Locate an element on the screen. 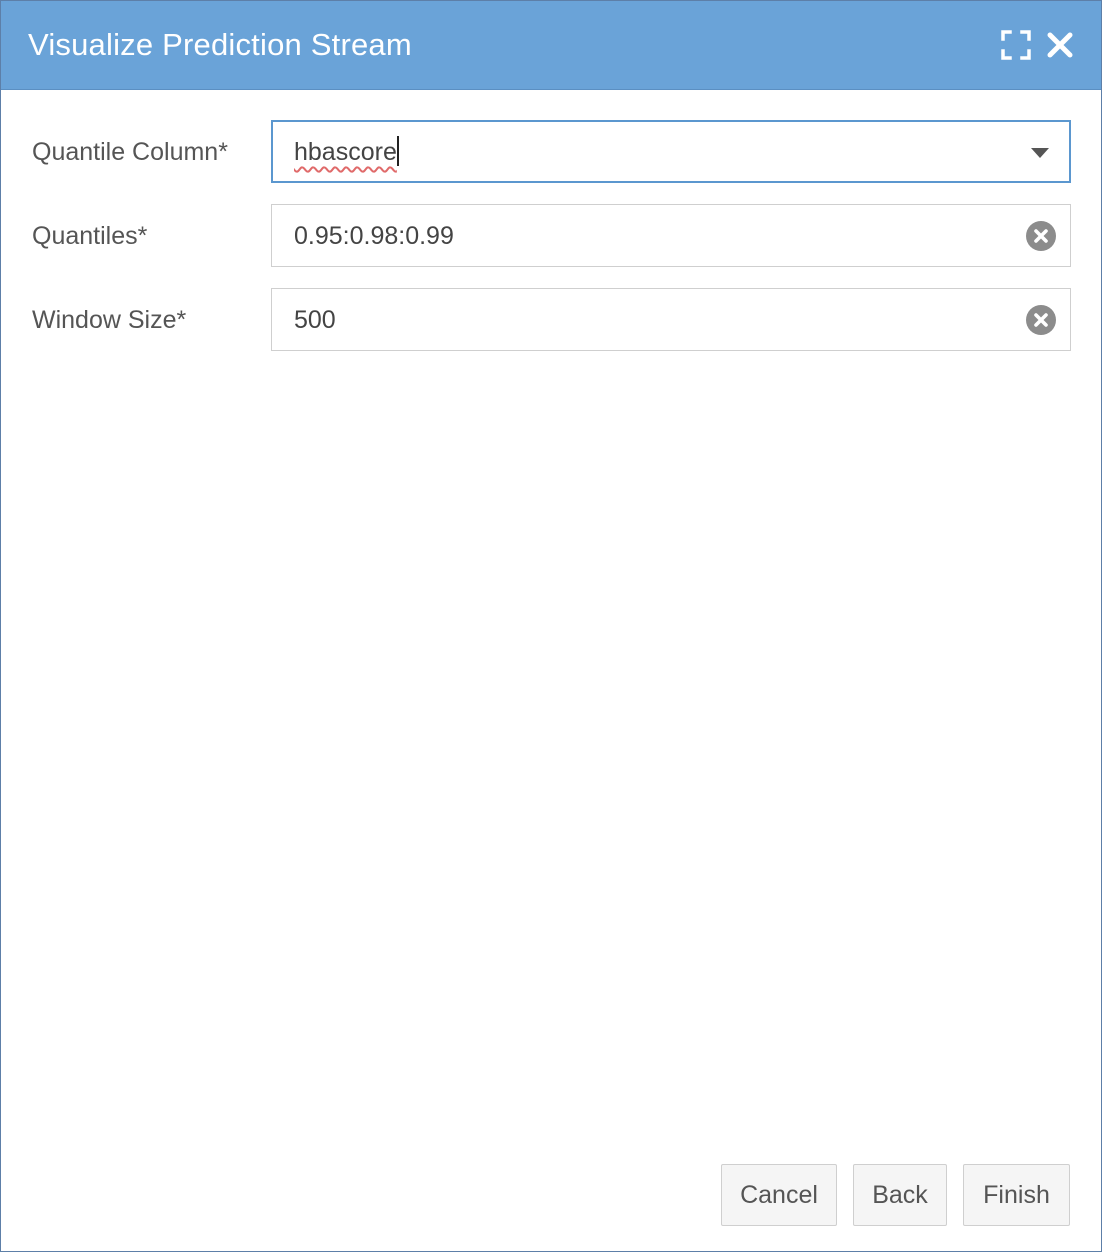 This screenshot has width=1102, height=1252. text-caret is located at coordinates (397, 151).